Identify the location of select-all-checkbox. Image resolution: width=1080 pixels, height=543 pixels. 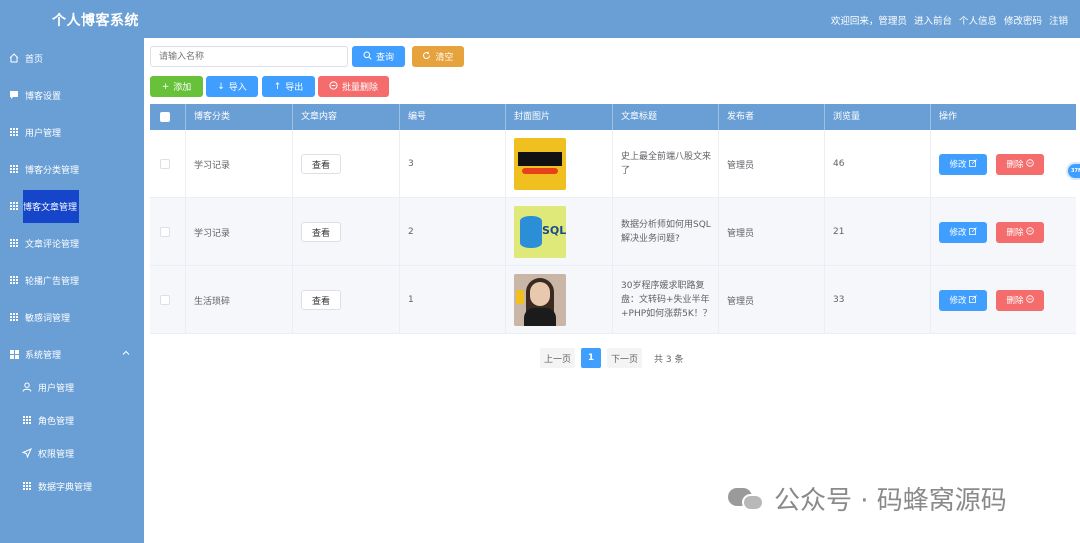
(165, 117).